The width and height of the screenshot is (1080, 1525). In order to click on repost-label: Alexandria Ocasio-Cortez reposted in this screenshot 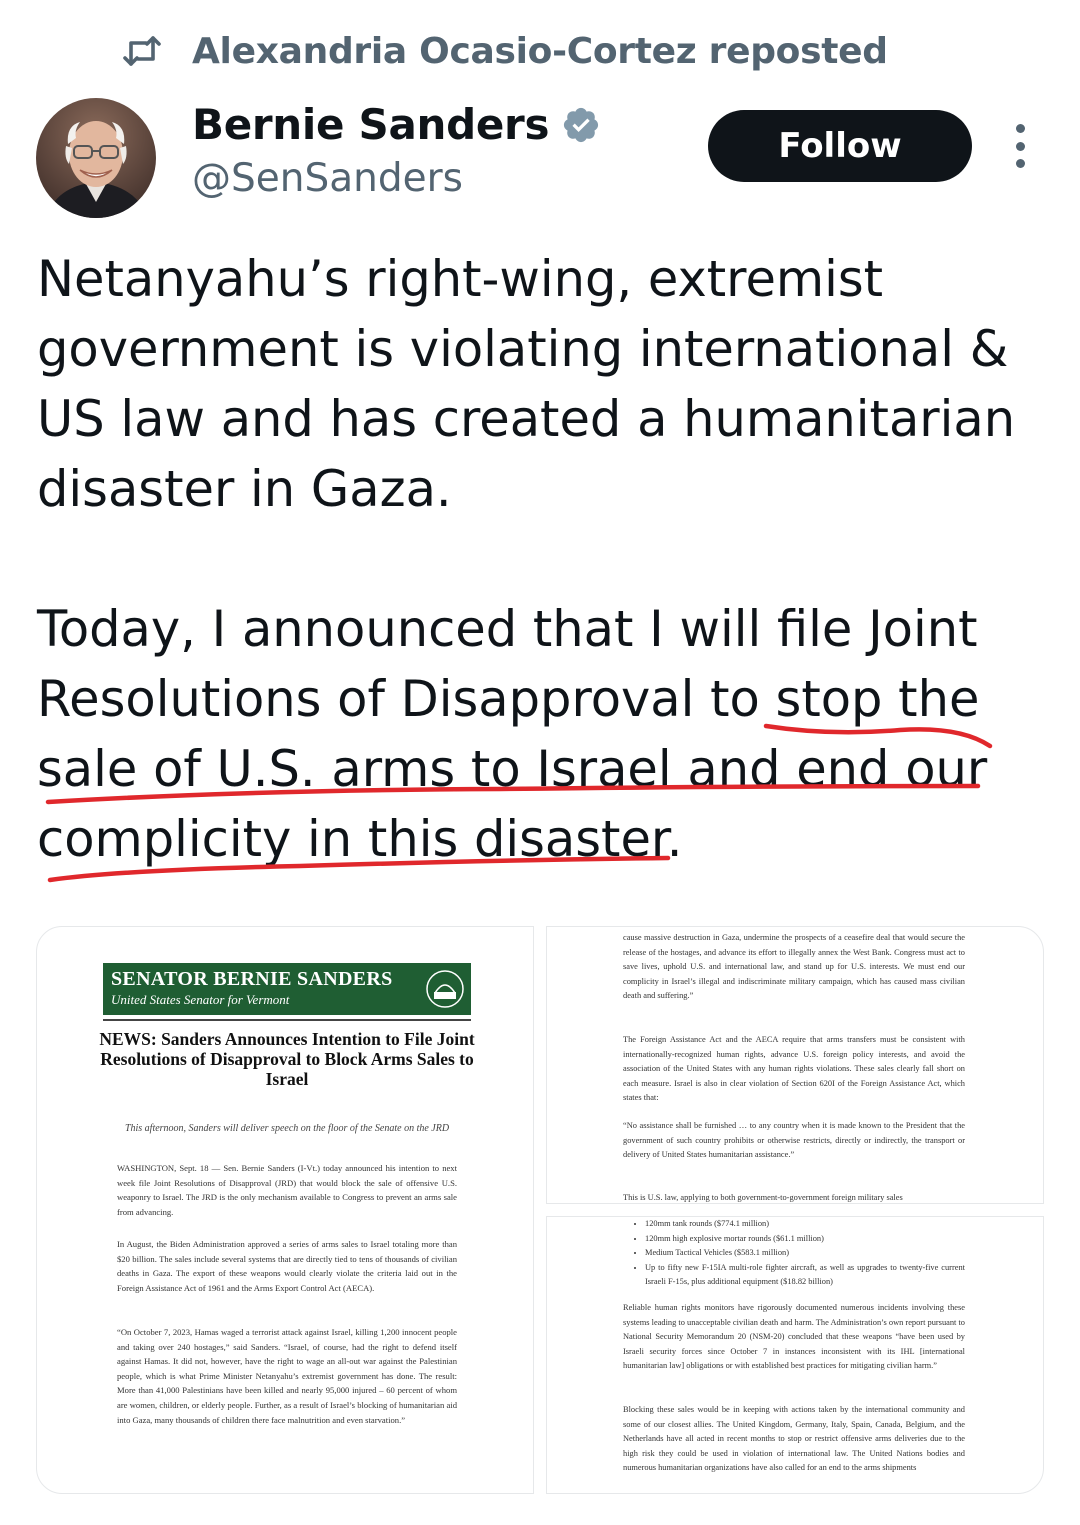, I will do `click(540, 51)`.